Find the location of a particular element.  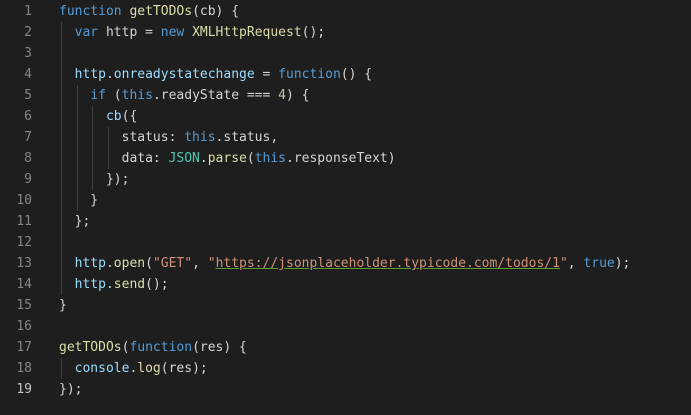

code-line: getTODOs(function(res) { is located at coordinates (375, 347).